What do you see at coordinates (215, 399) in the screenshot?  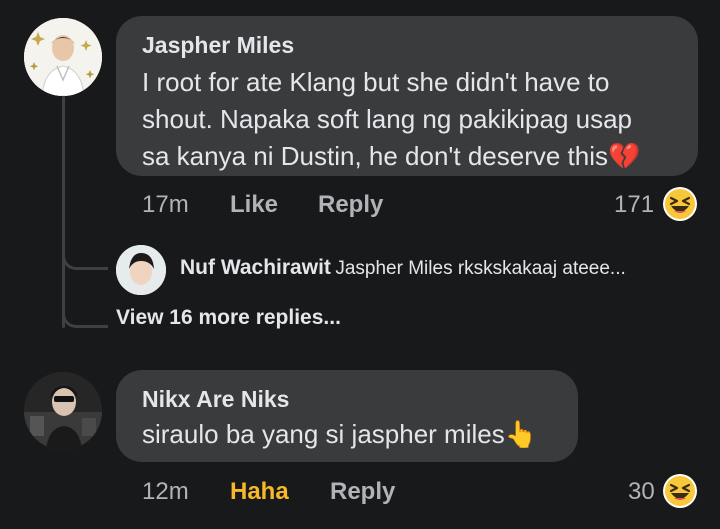 I see `comment-author: Nikx Are Niks` at bounding box center [215, 399].